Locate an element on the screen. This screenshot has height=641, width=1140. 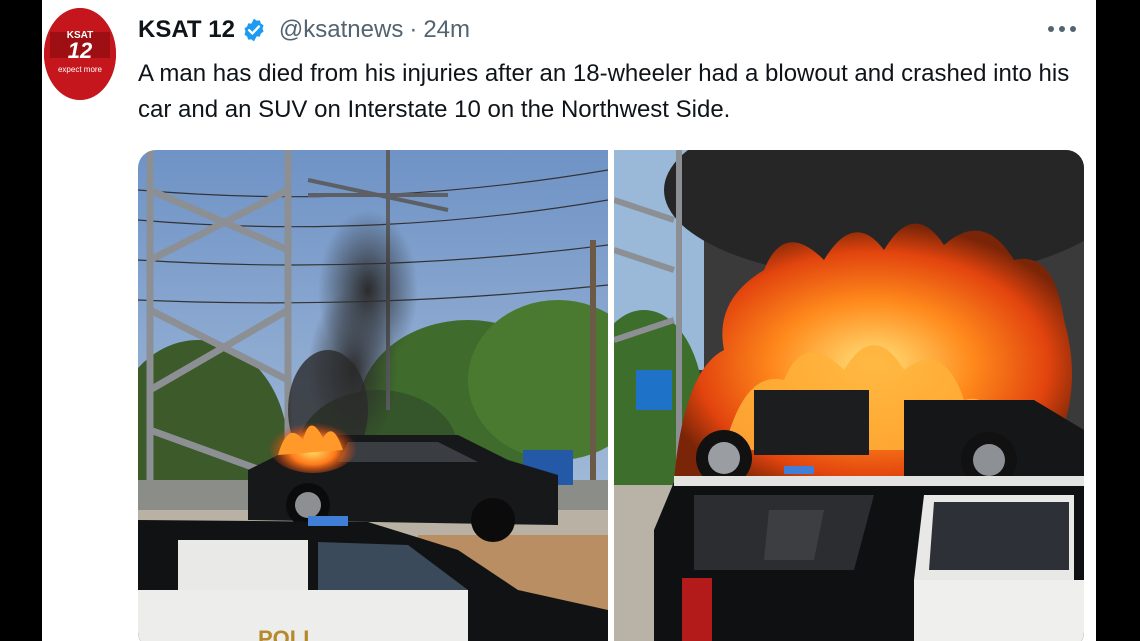
handle: @ksatnews is located at coordinates (341, 30).